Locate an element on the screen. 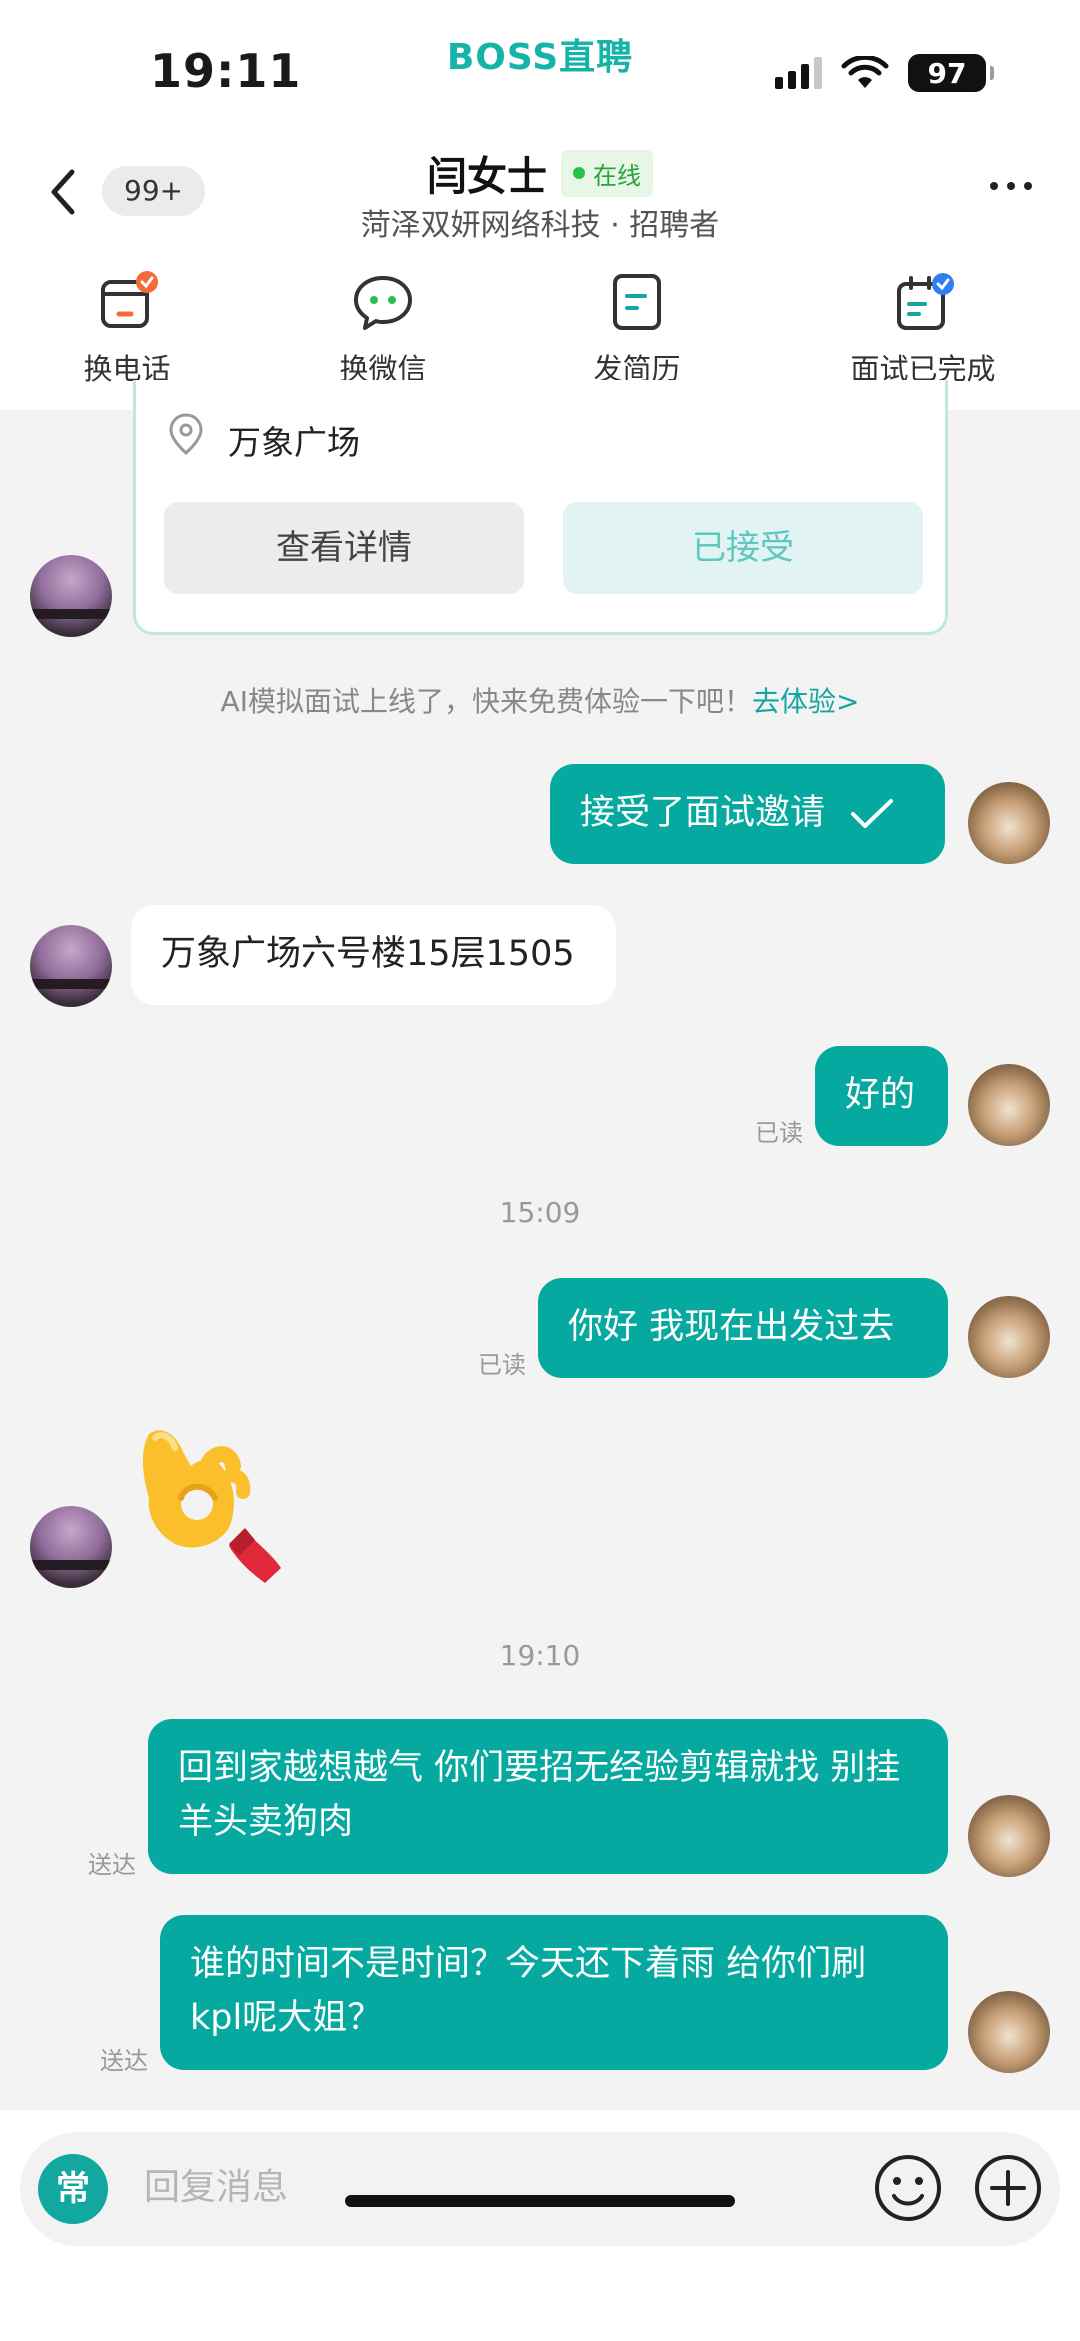 The width and height of the screenshot is (1080, 2341). reply-input-container: 常 回复消息 is located at coordinates (540, 2189).